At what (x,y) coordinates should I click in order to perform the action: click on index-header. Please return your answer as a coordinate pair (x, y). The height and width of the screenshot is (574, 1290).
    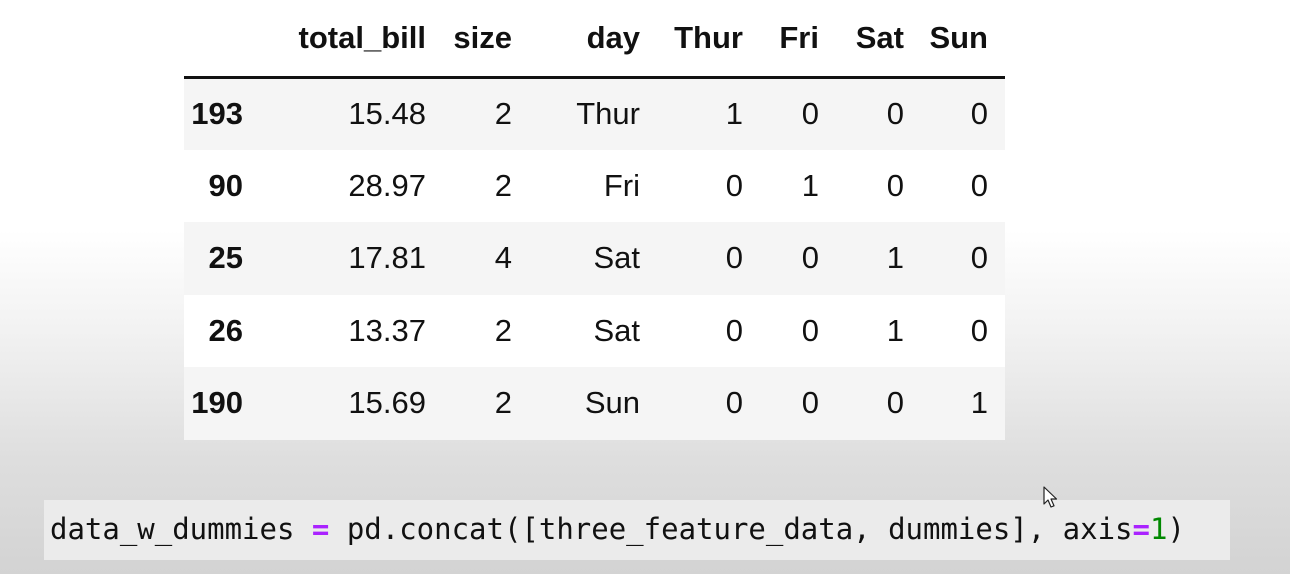
    Looking at the image, I should click on (228, 39).